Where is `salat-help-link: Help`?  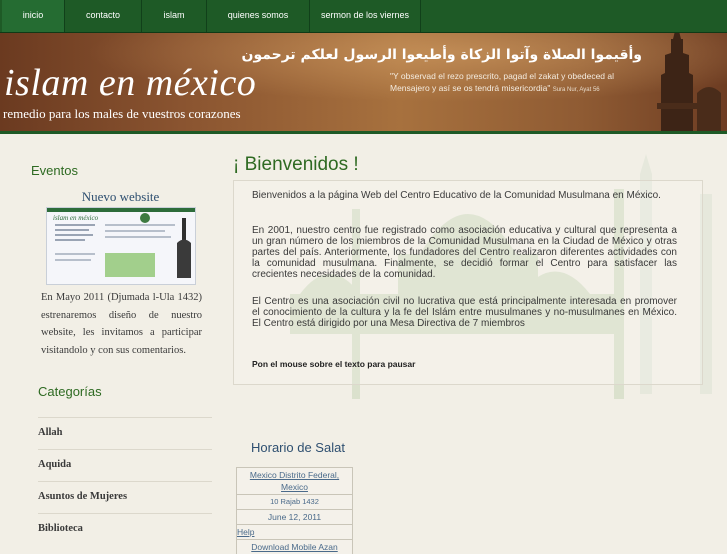
salat-help-link: Help is located at coordinates (294, 531).